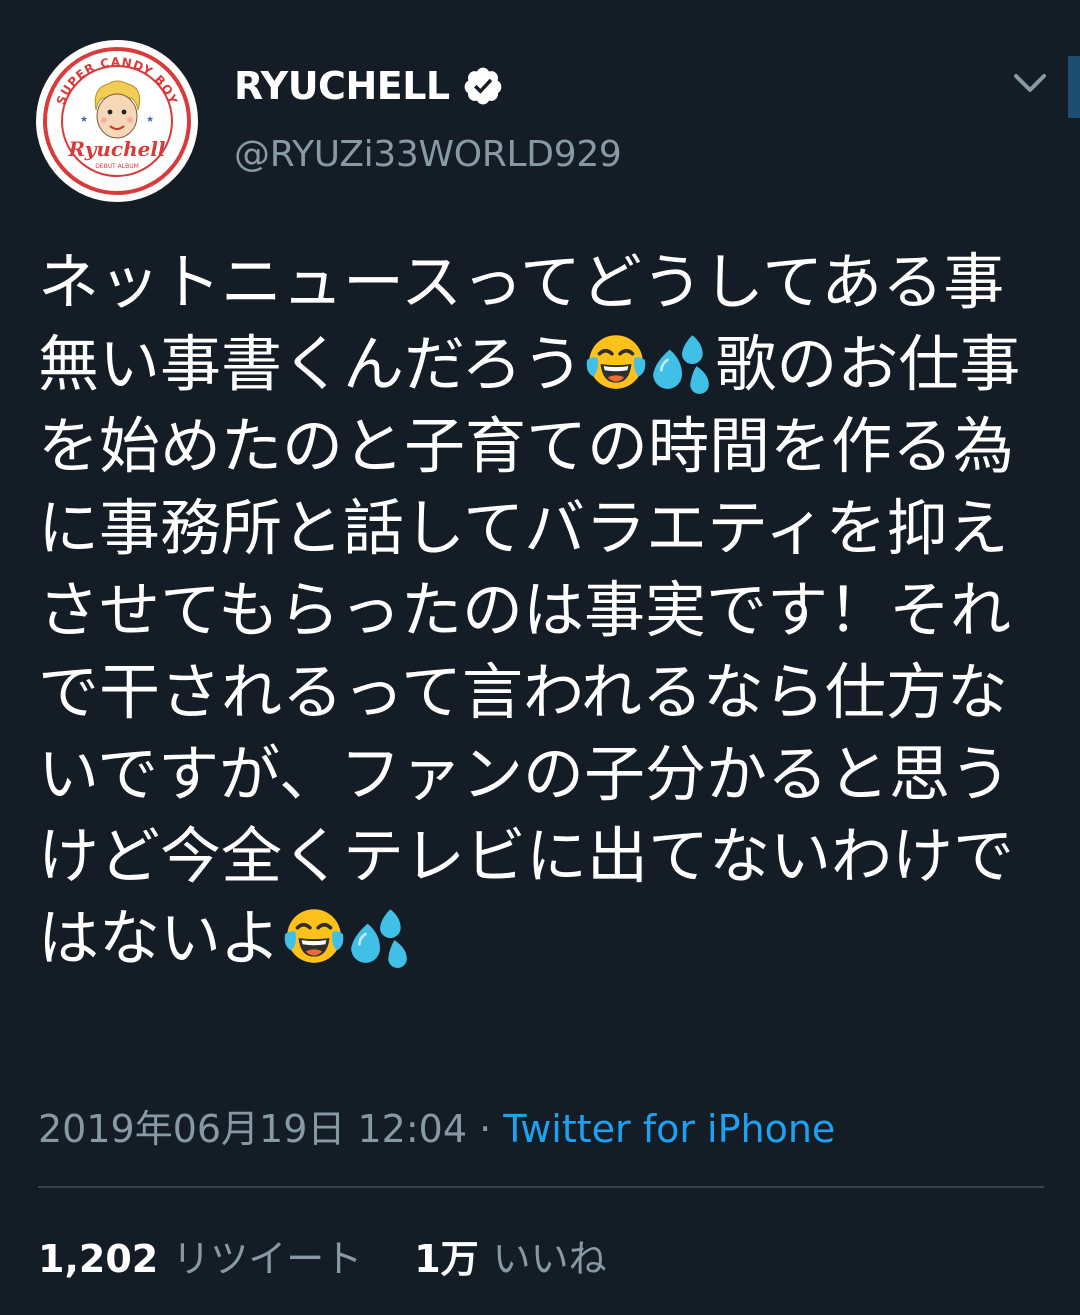 This screenshot has height=1315, width=1080. What do you see at coordinates (446, 1259) in the screenshot?
I see `likes-count: 1万` at bounding box center [446, 1259].